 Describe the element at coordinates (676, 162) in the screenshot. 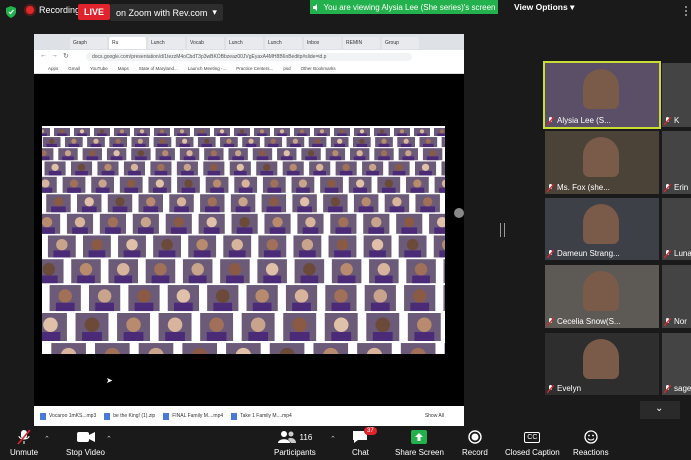

I see `participant-video-tile: Erin` at that location.